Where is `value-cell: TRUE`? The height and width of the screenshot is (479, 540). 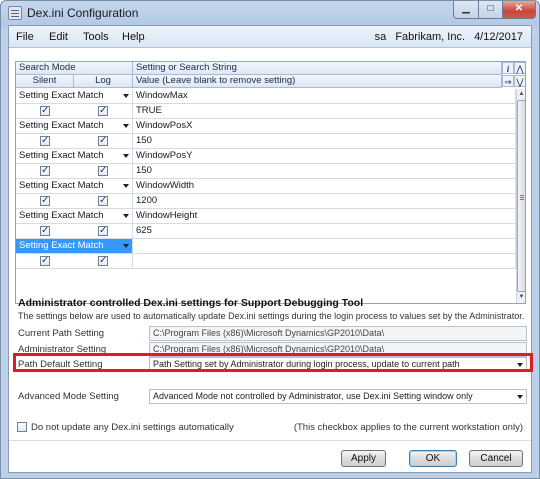
value-cell: TRUE is located at coordinates (324, 111).